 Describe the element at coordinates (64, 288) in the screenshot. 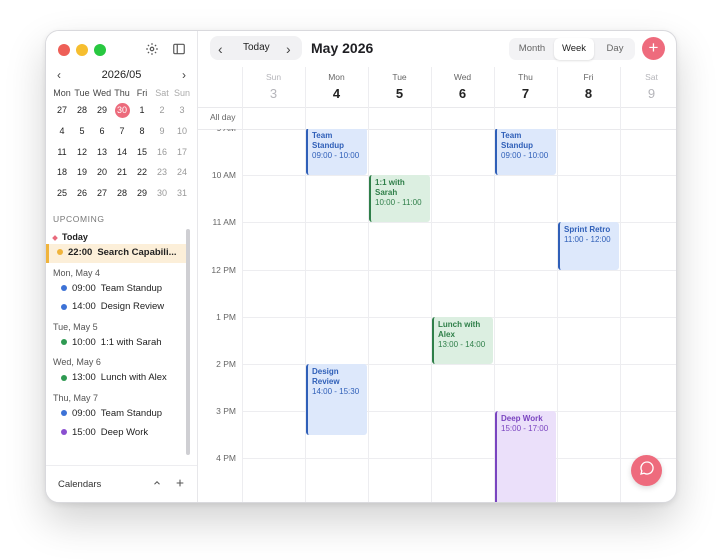

I see `event-color-dot` at that location.